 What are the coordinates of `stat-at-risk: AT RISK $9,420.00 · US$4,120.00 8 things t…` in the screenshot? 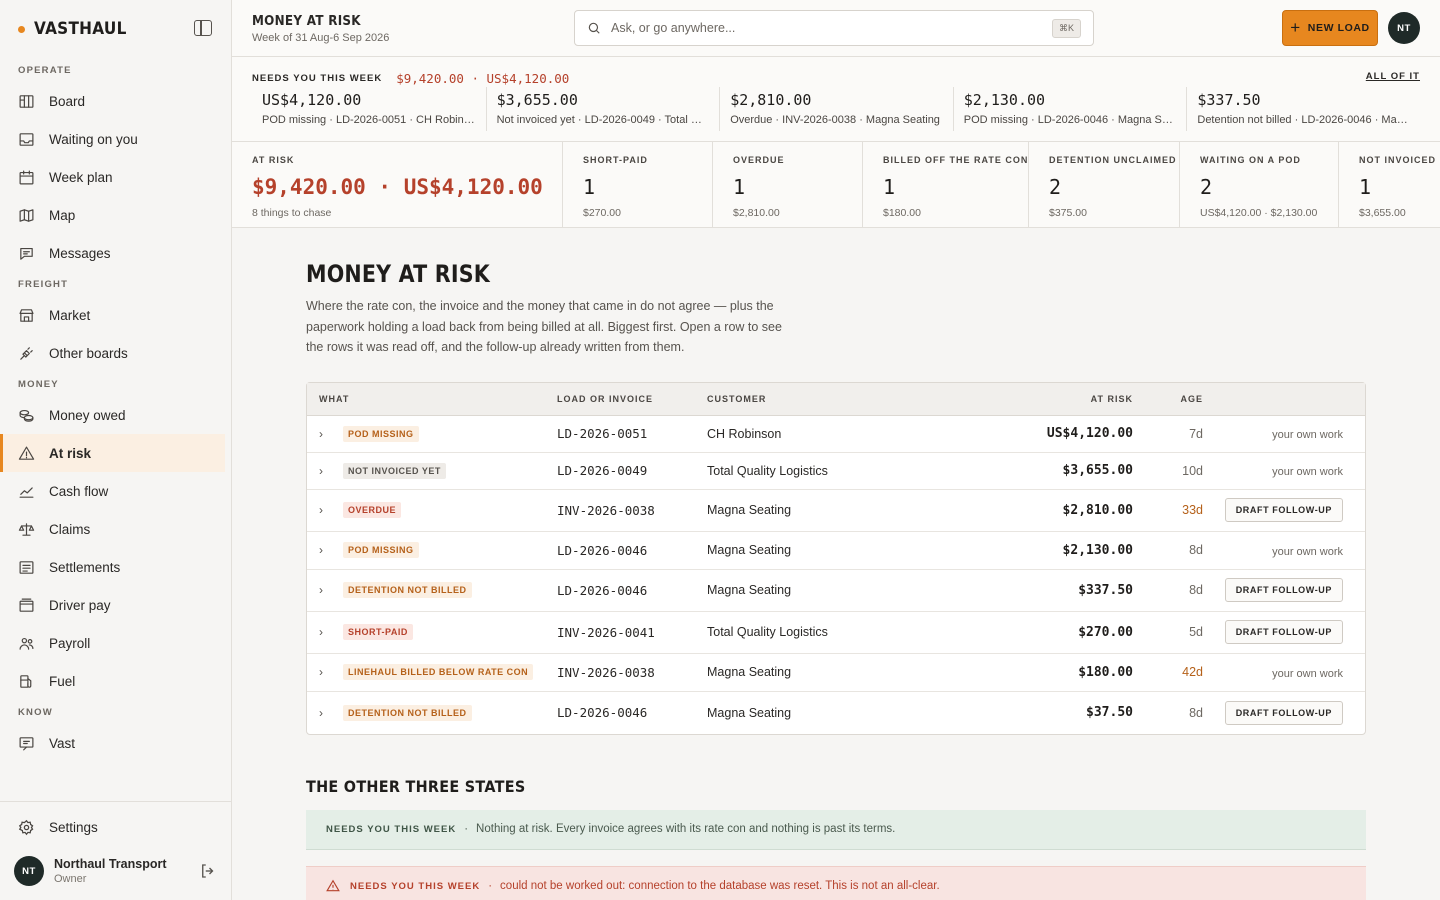 It's located at (397, 184).